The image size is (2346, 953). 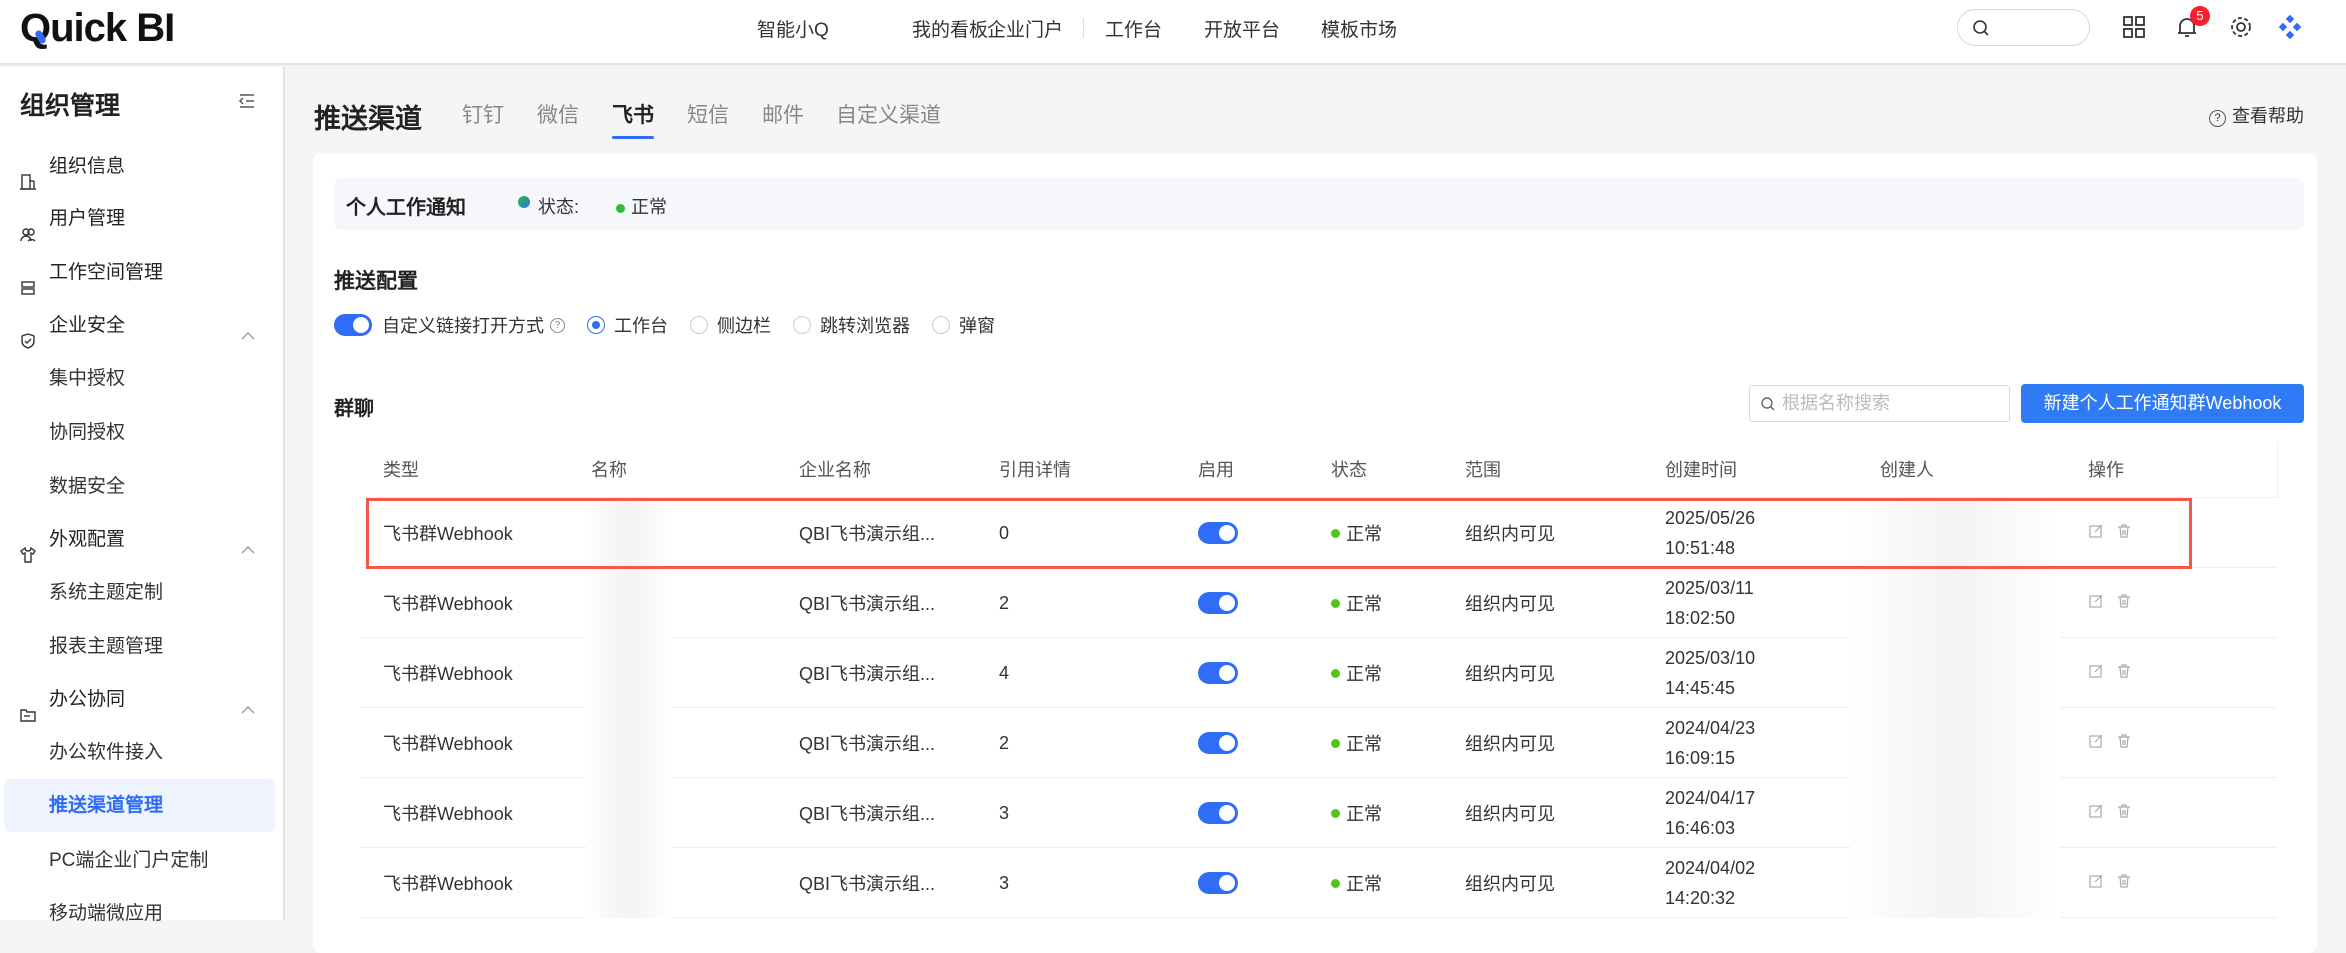 What do you see at coordinates (247, 101) in the screenshot?
I see `collapse-sidebar-icon` at bounding box center [247, 101].